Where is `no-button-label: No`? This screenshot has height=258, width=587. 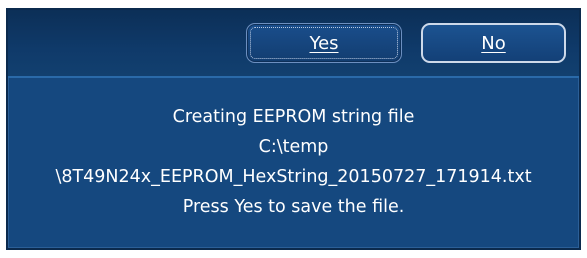 no-button-label: No is located at coordinates (493, 43).